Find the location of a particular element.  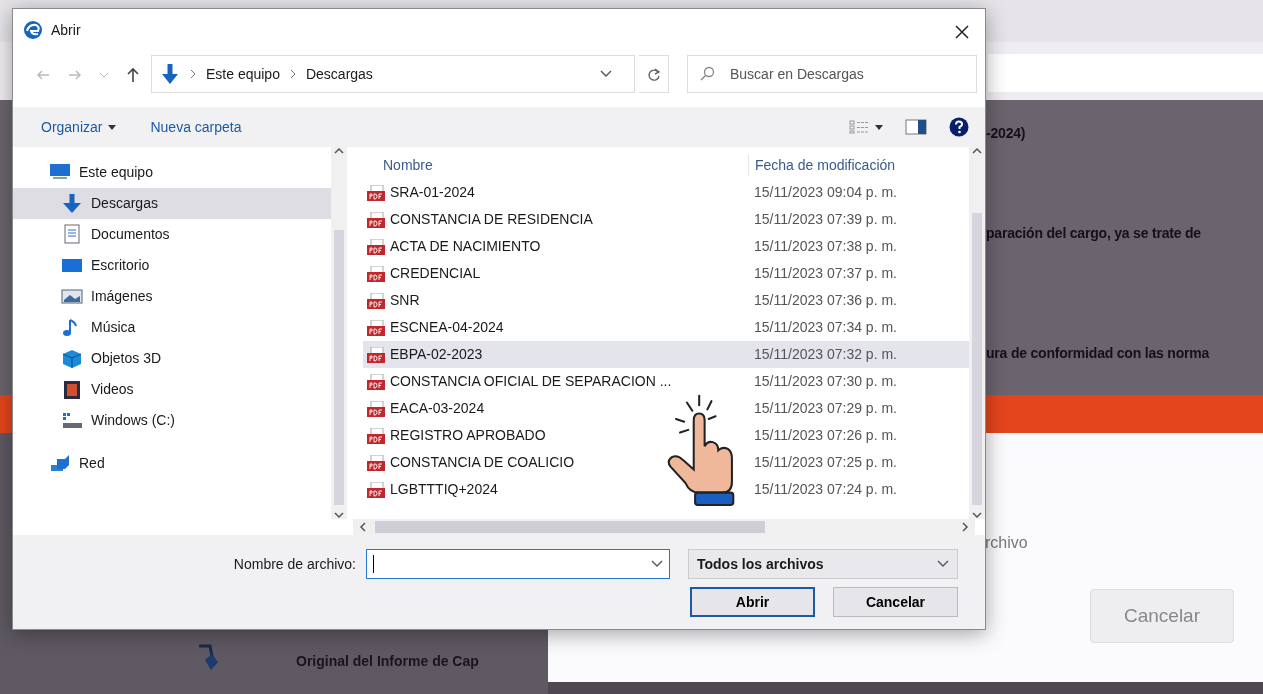

search-field is located at coordinates (1125, 73).